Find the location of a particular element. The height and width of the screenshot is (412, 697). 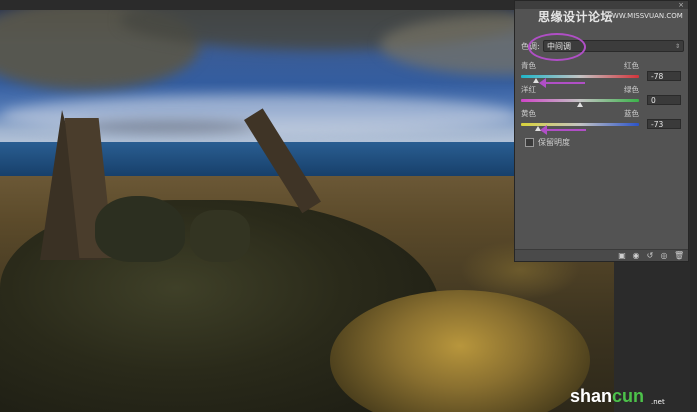

logo-accent: cun is located at coordinates (628, 396).